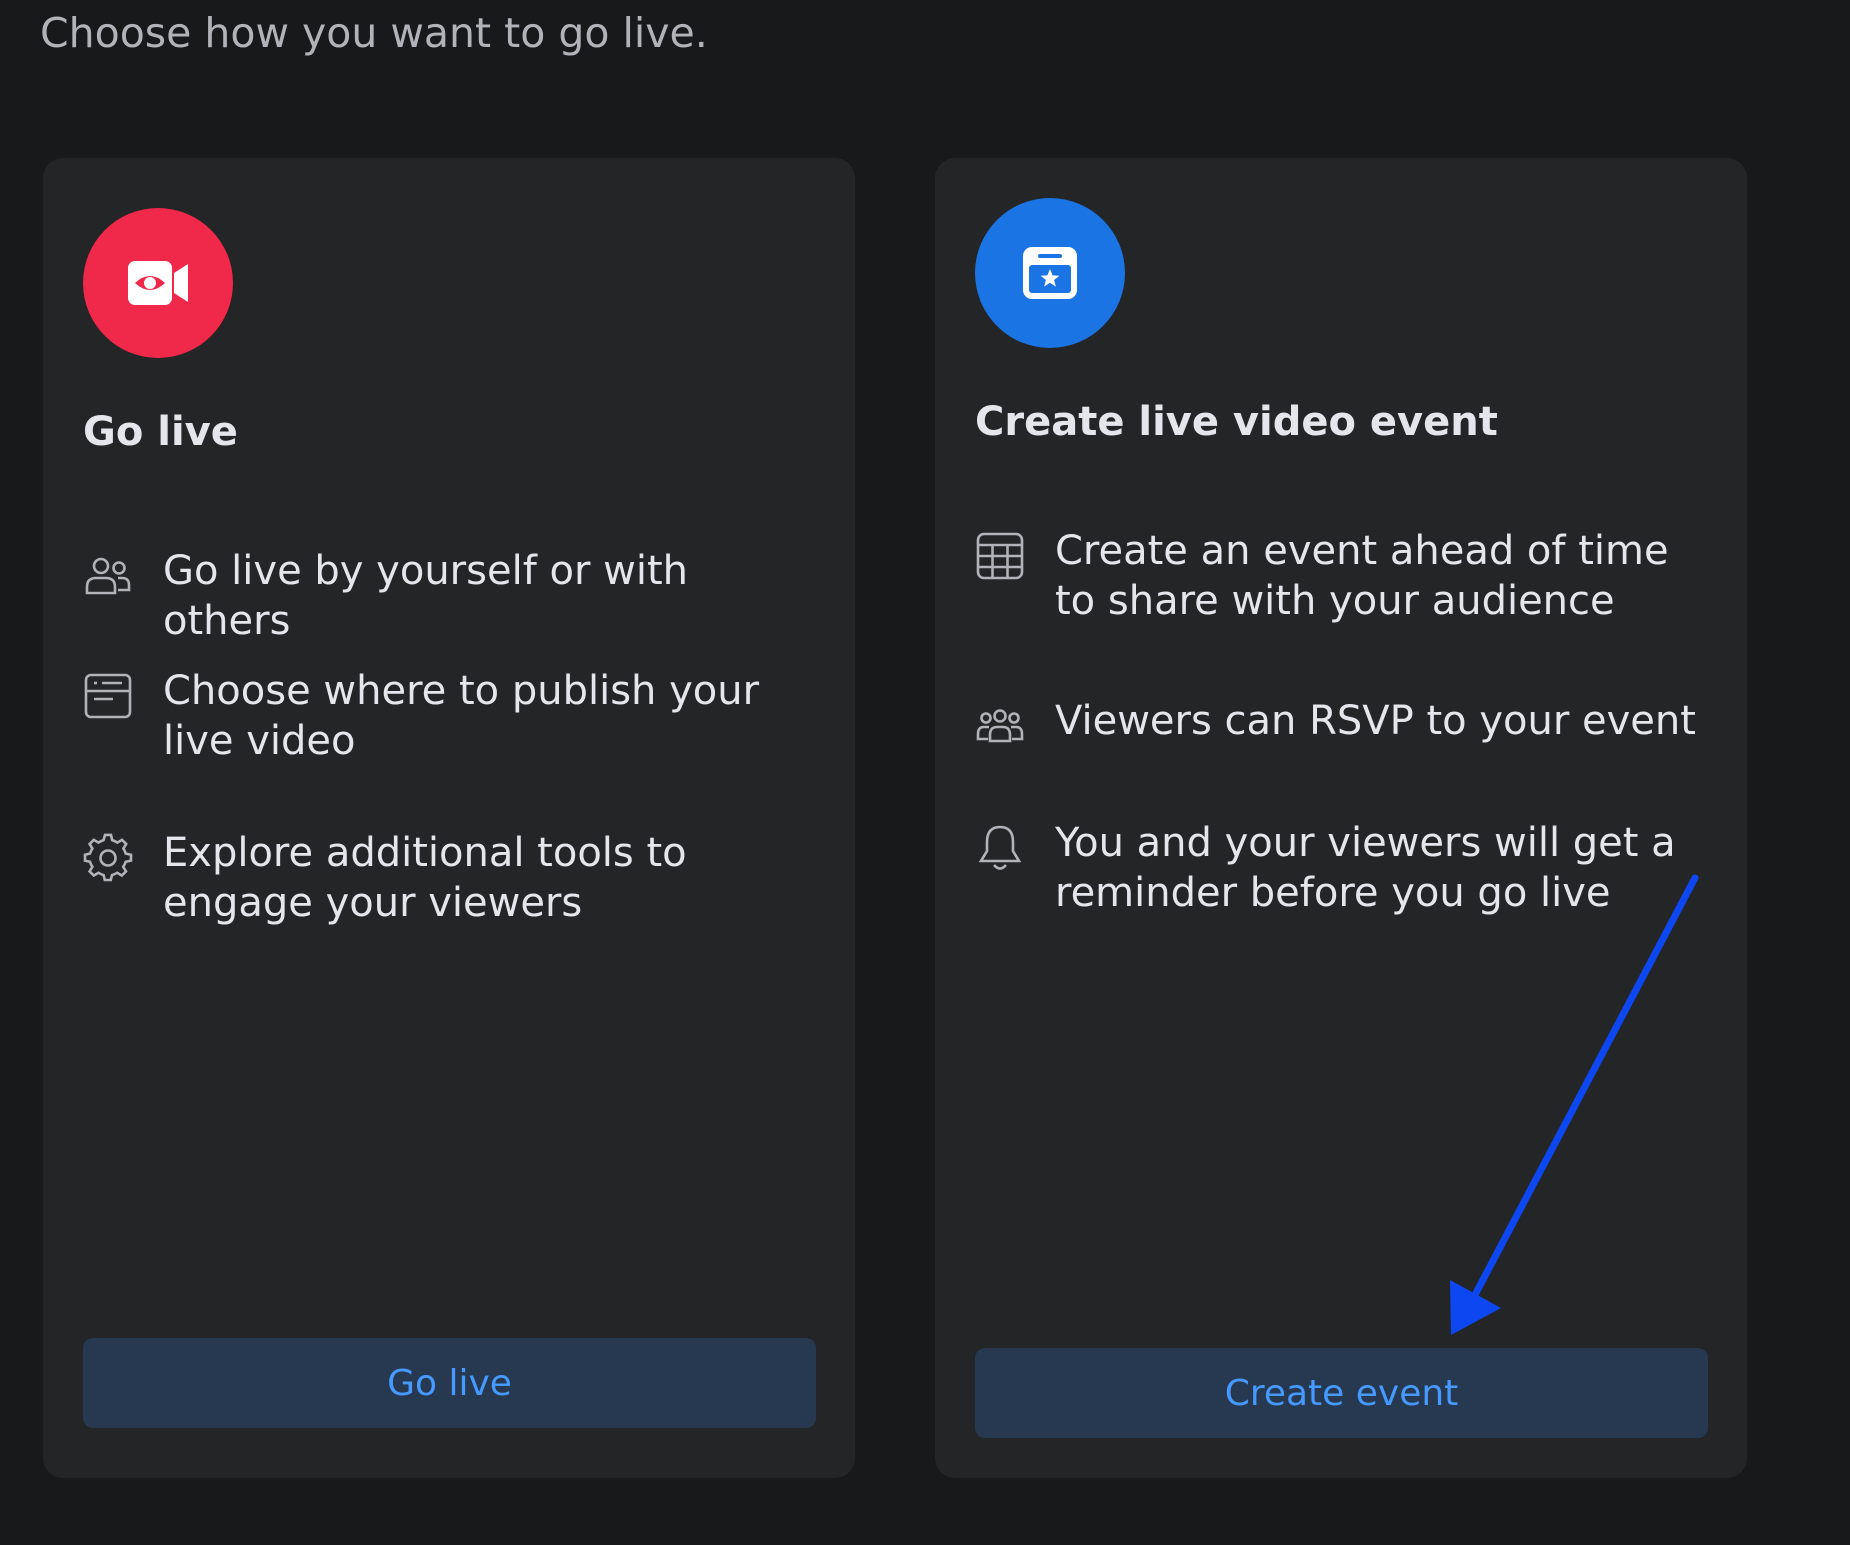 Image resolution: width=1850 pixels, height=1545 pixels. Describe the element at coordinates (449, 1383) in the screenshot. I see `go-live-button: Go live` at that location.